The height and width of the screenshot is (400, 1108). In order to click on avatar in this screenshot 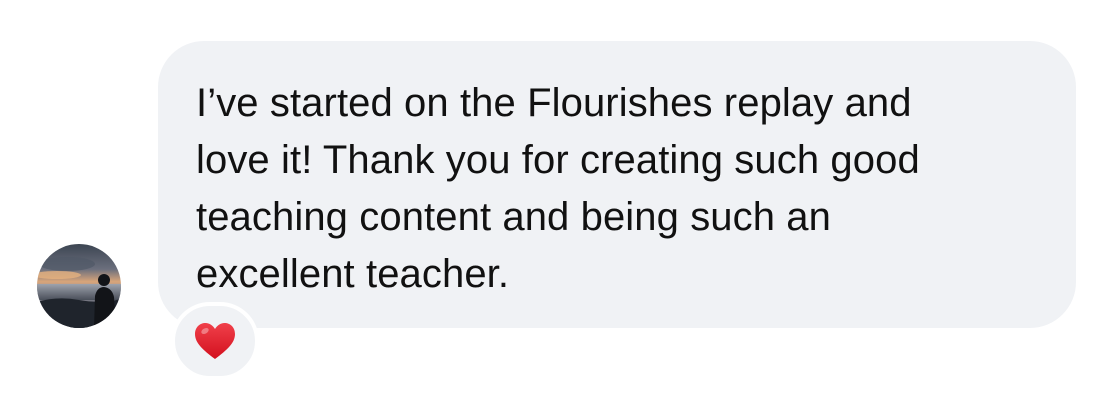, I will do `click(79, 286)`.